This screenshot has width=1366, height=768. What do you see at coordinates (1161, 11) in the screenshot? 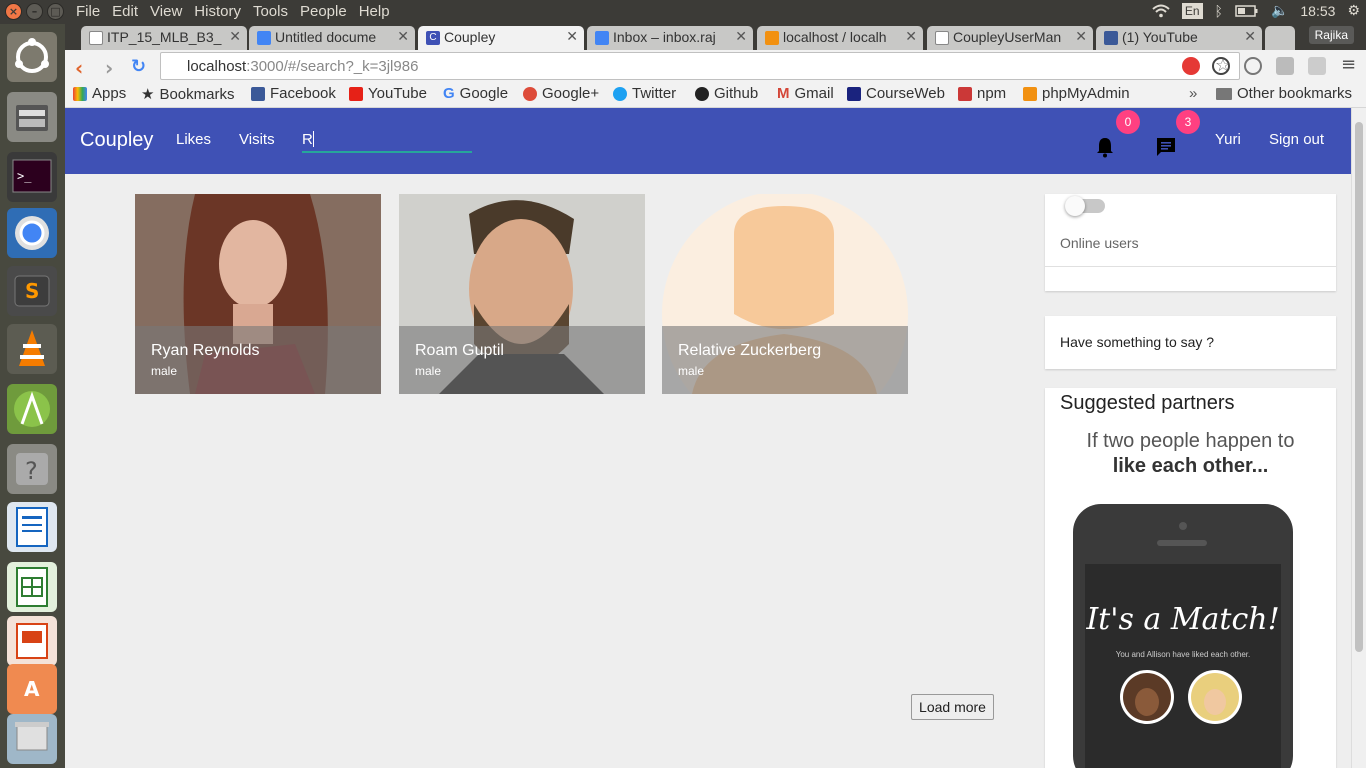
I see `wifi-icon` at bounding box center [1161, 11].